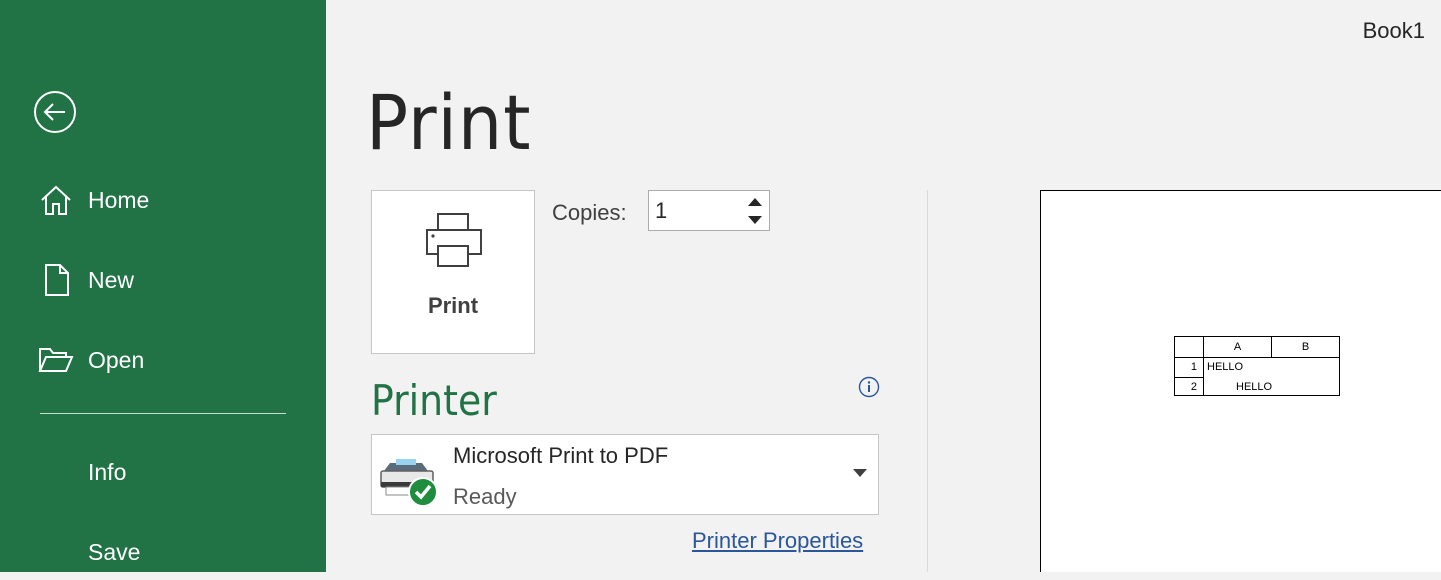  I want to click on copies-label: Copies:, so click(589, 212).